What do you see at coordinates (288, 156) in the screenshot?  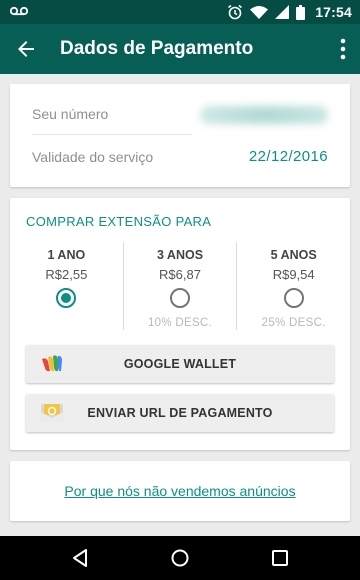 I see `validity-date: 22/12/2016` at bounding box center [288, 156].